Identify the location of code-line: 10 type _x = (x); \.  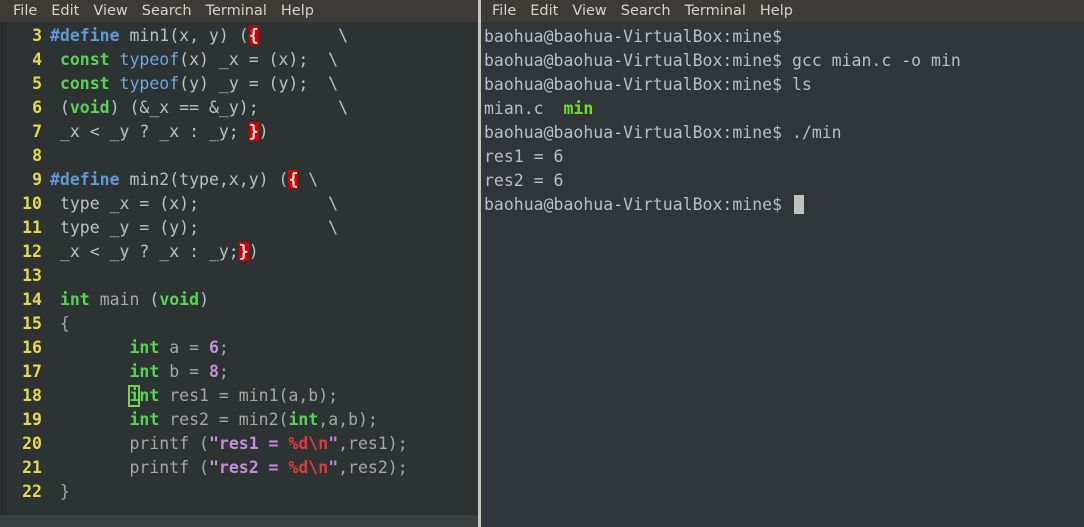
(239, 204).